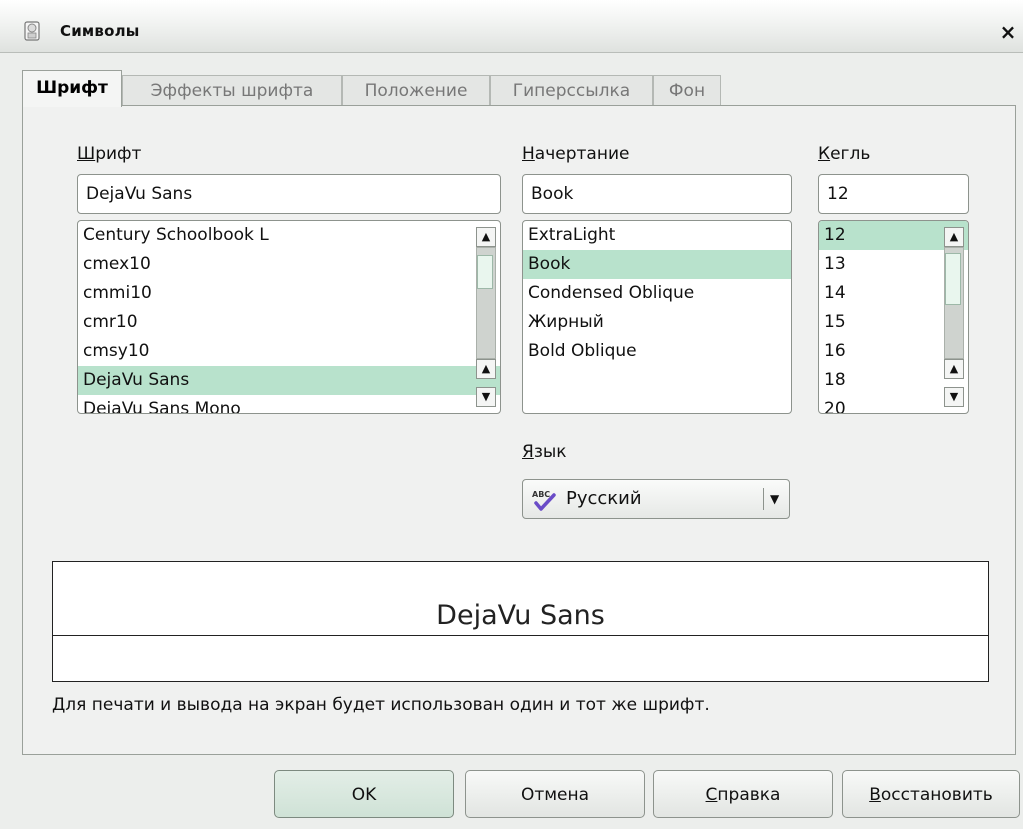 Image resolution: width=1023 pixels, height=829 pixels. I want to click on style-label: Начертание, so click(576, 154).